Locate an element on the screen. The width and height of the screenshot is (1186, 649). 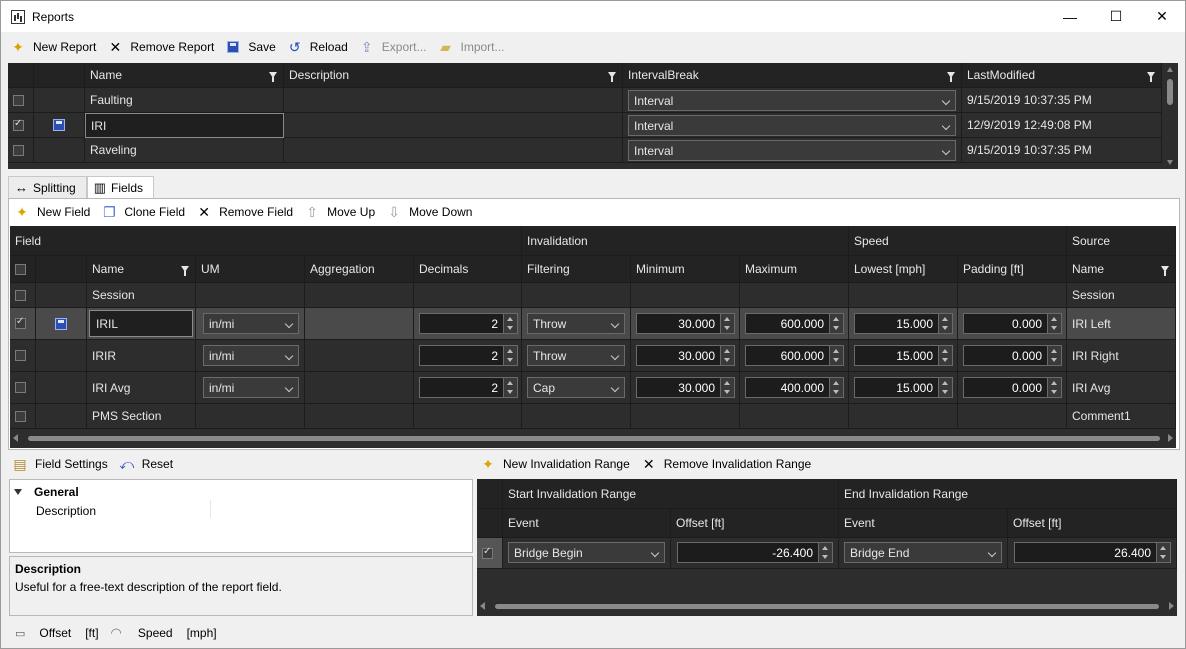
scrollbar-thumb is located at coordinates (1170, 92).